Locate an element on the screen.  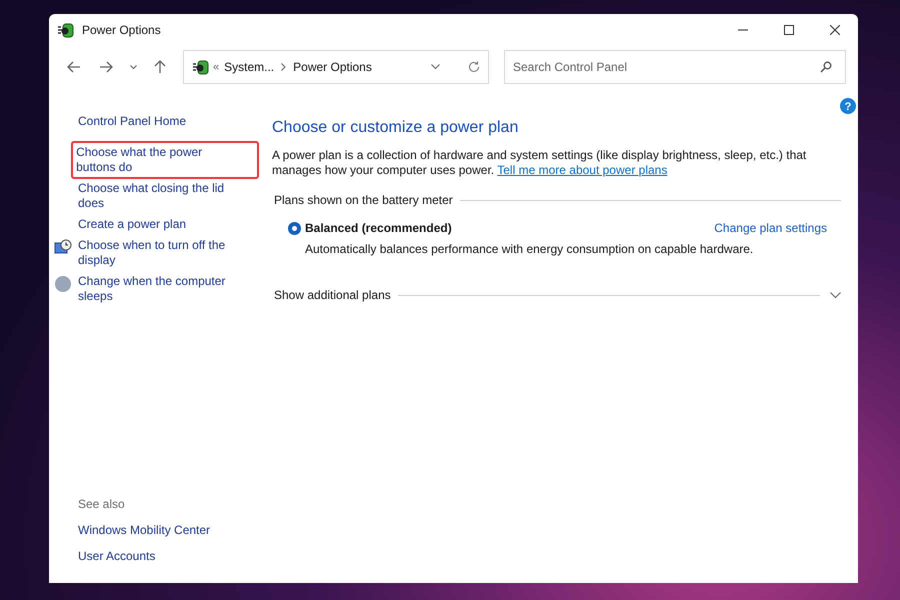
sidebar-link: Choose what the power buttons do is located at coordinates (165, 160).